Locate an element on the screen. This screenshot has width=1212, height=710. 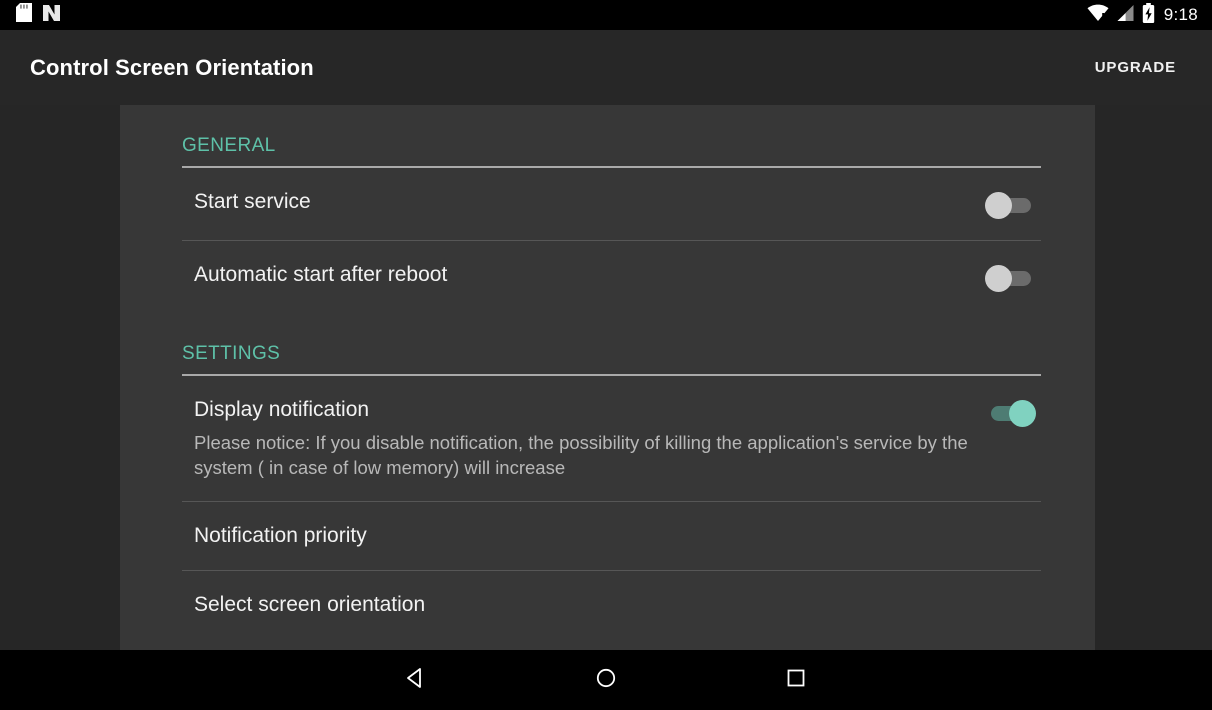
back-button is located at coordinates (416, 680).